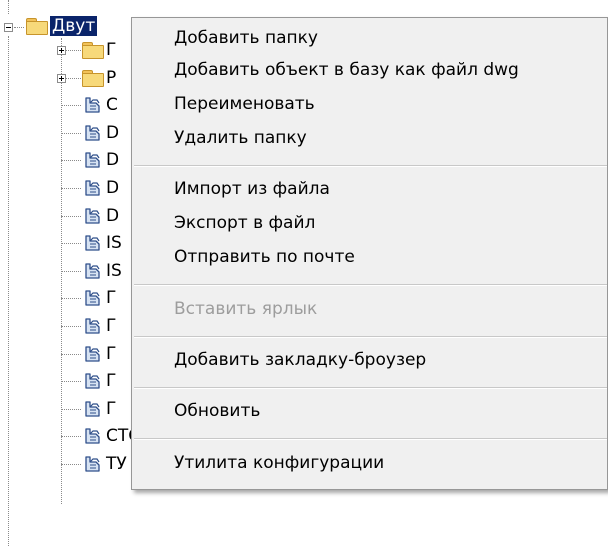 This screenshot has width=608, height=546. What do you see at coordinates (112, 105) in the screenshot?
I see `tree-node-label: С` at bounding box center [112, 105].